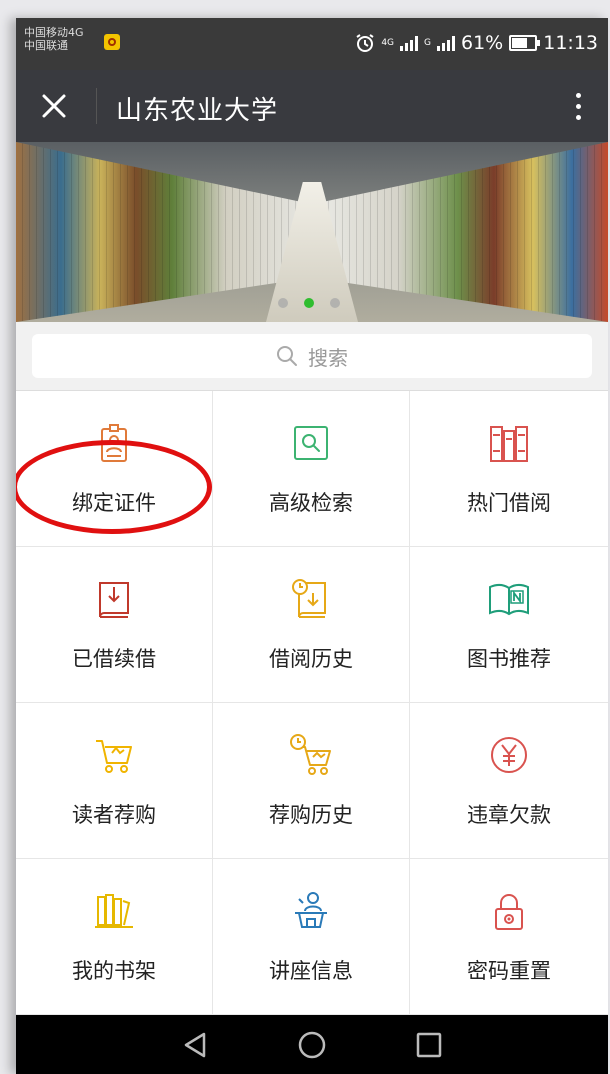 This screenshot has height=1074, width=610. I want to click on menu-item-bind-card: 绑定证件, so click(114, 469).